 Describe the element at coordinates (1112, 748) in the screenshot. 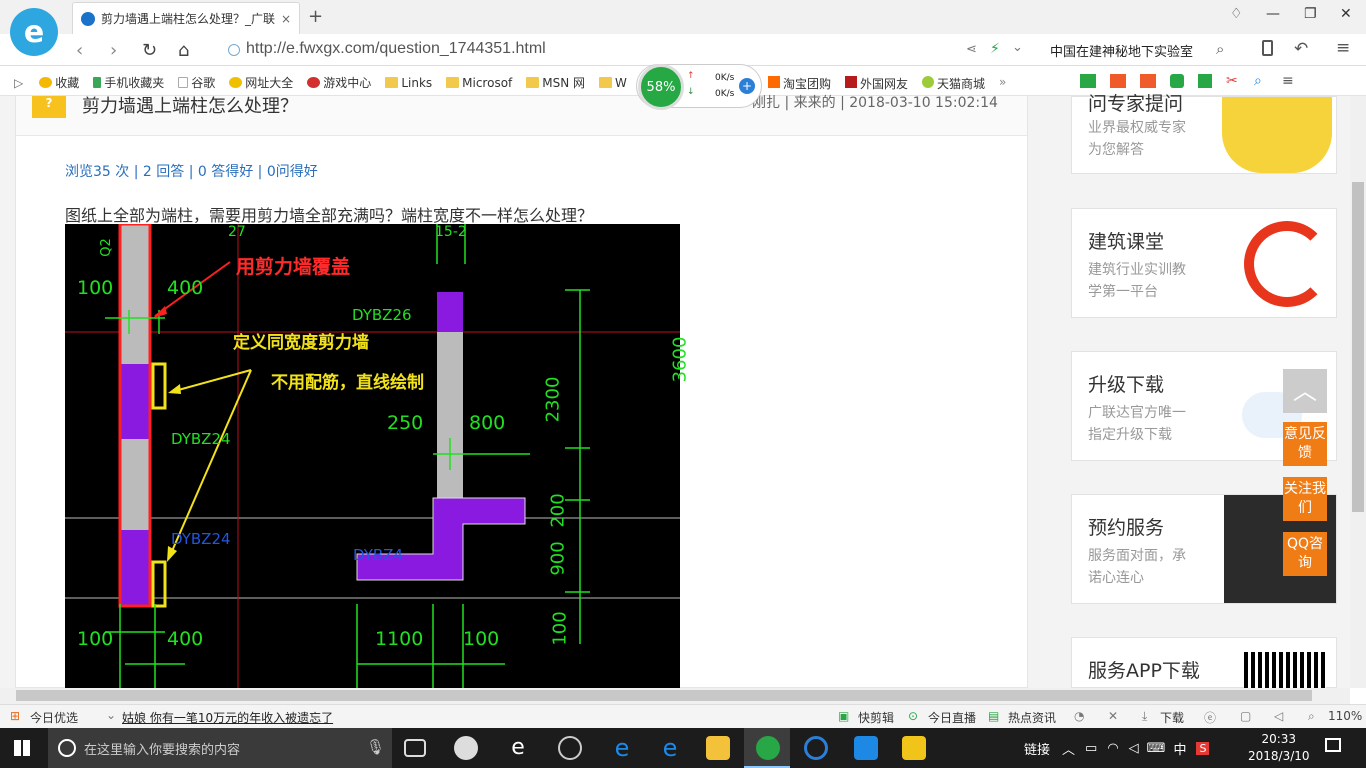

I see `wifi-icon: ◠` at that location.